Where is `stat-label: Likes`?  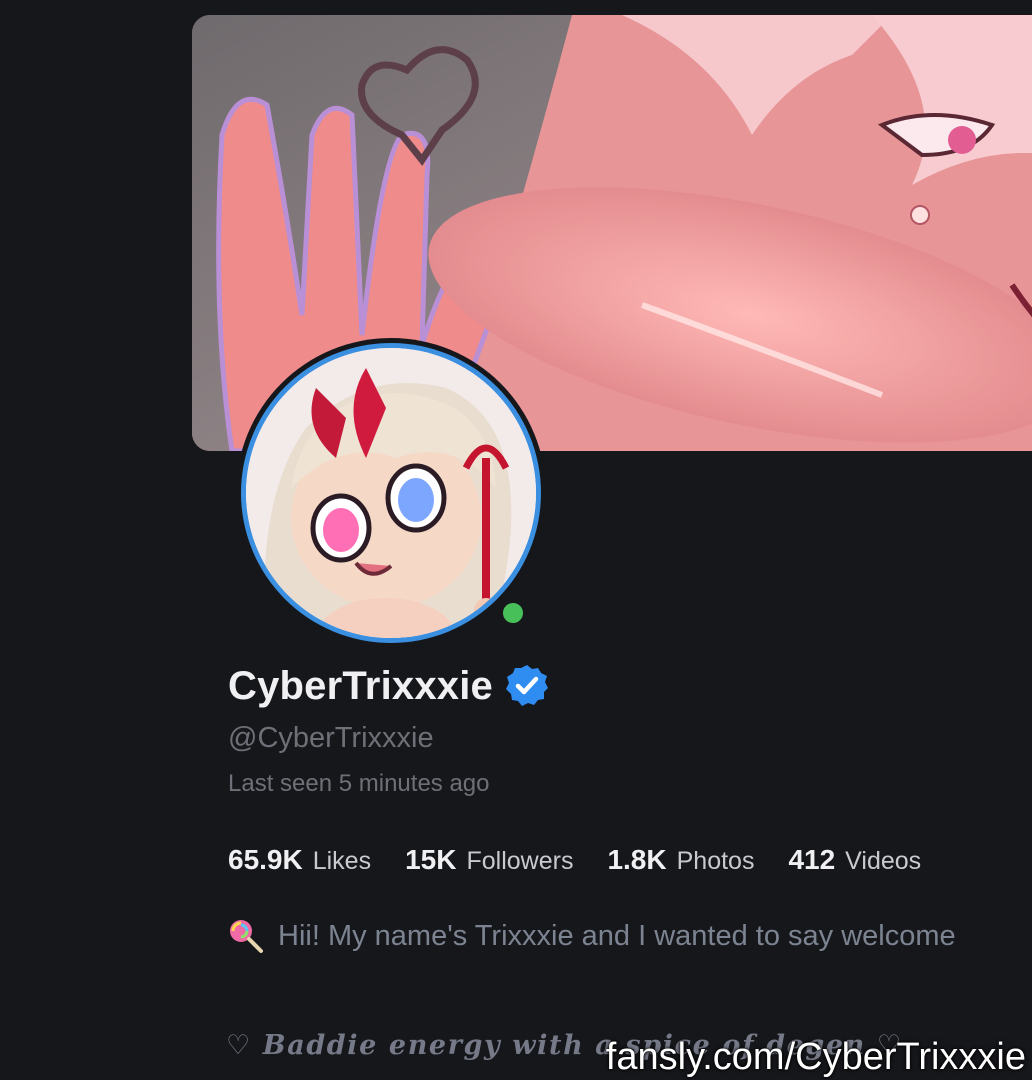 stat-label: Likes is located at coordinates (342, 861).